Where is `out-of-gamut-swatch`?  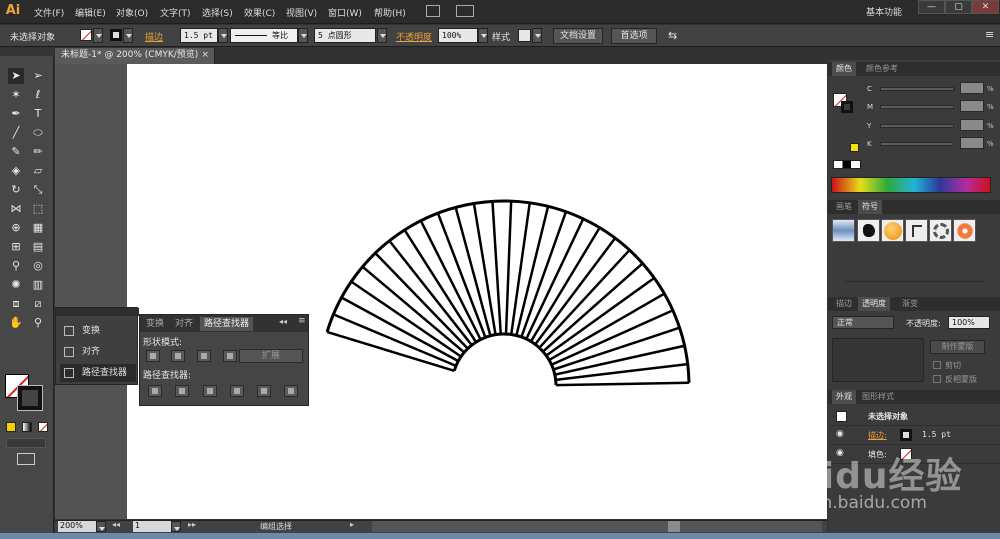
out-of-gamut-swatch is located at coordinates (854, 147).